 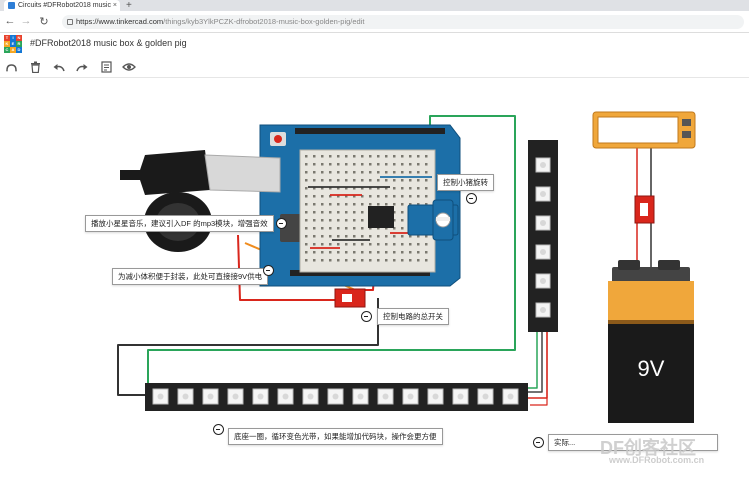 I want to click on new-tab-button: +, so click(x=129, y=5).